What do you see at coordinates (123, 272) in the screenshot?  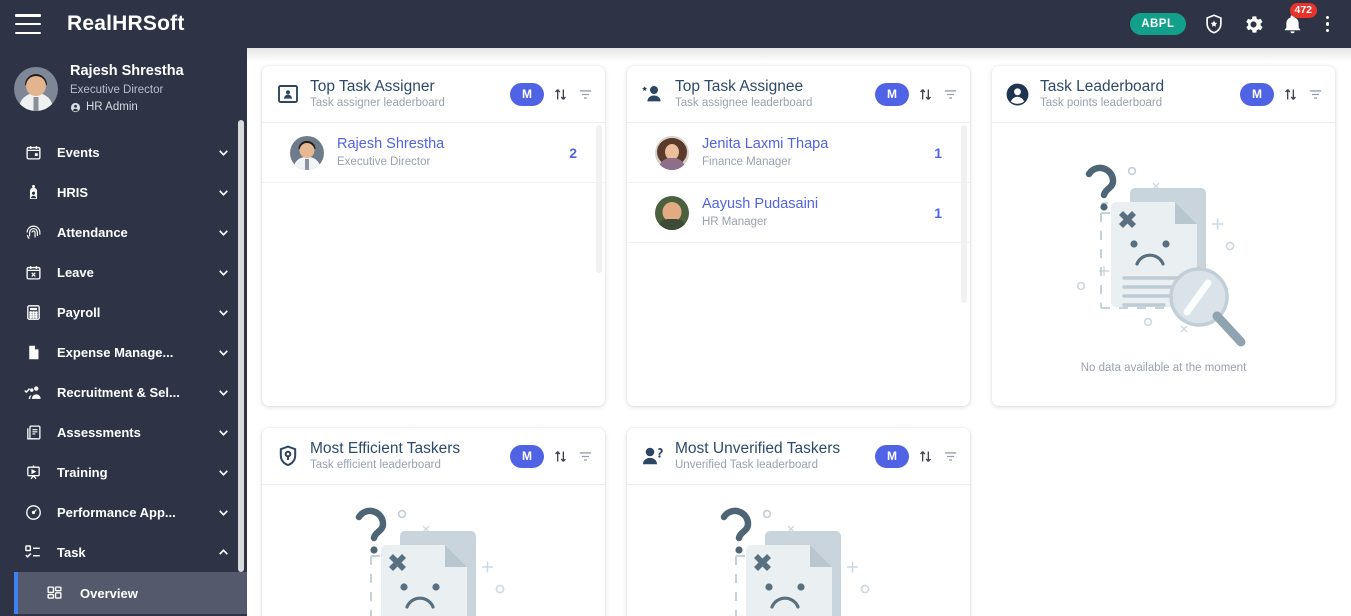 I see `sidebar-item-leave: Leave` at bounding box center [123, 272].